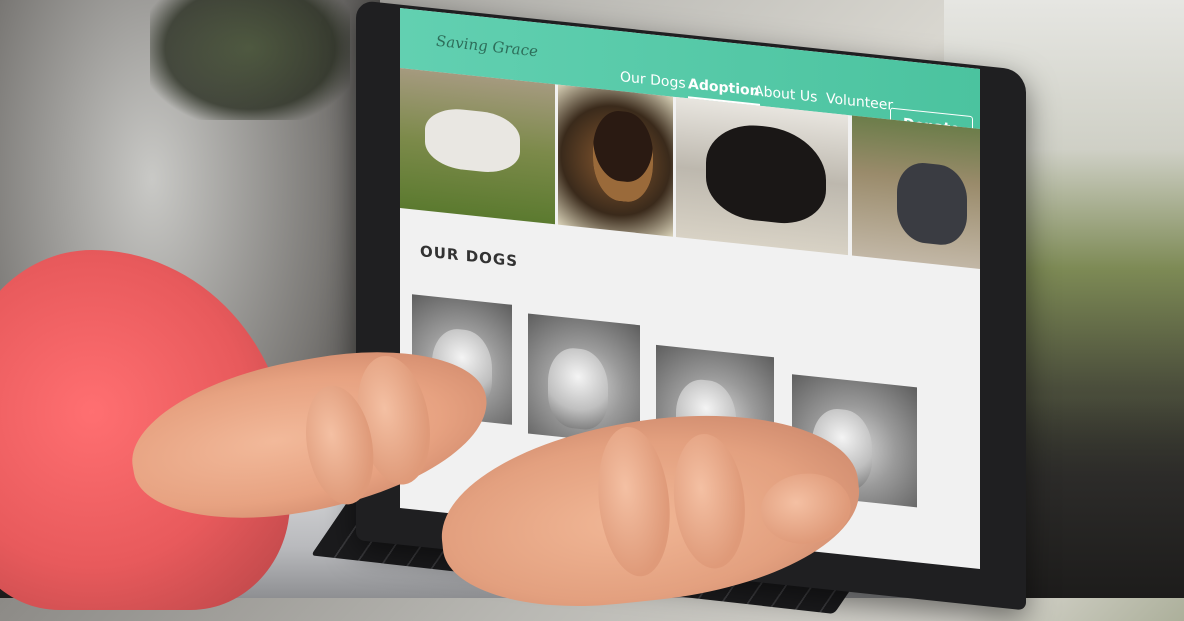 Image resolution: width=1184 pixels, height=621 pixels. What do you see at coordinates (615, 160) in the screenshot?
I see `hero-photo-beagle-closeup` at bounding box center [615, 160].